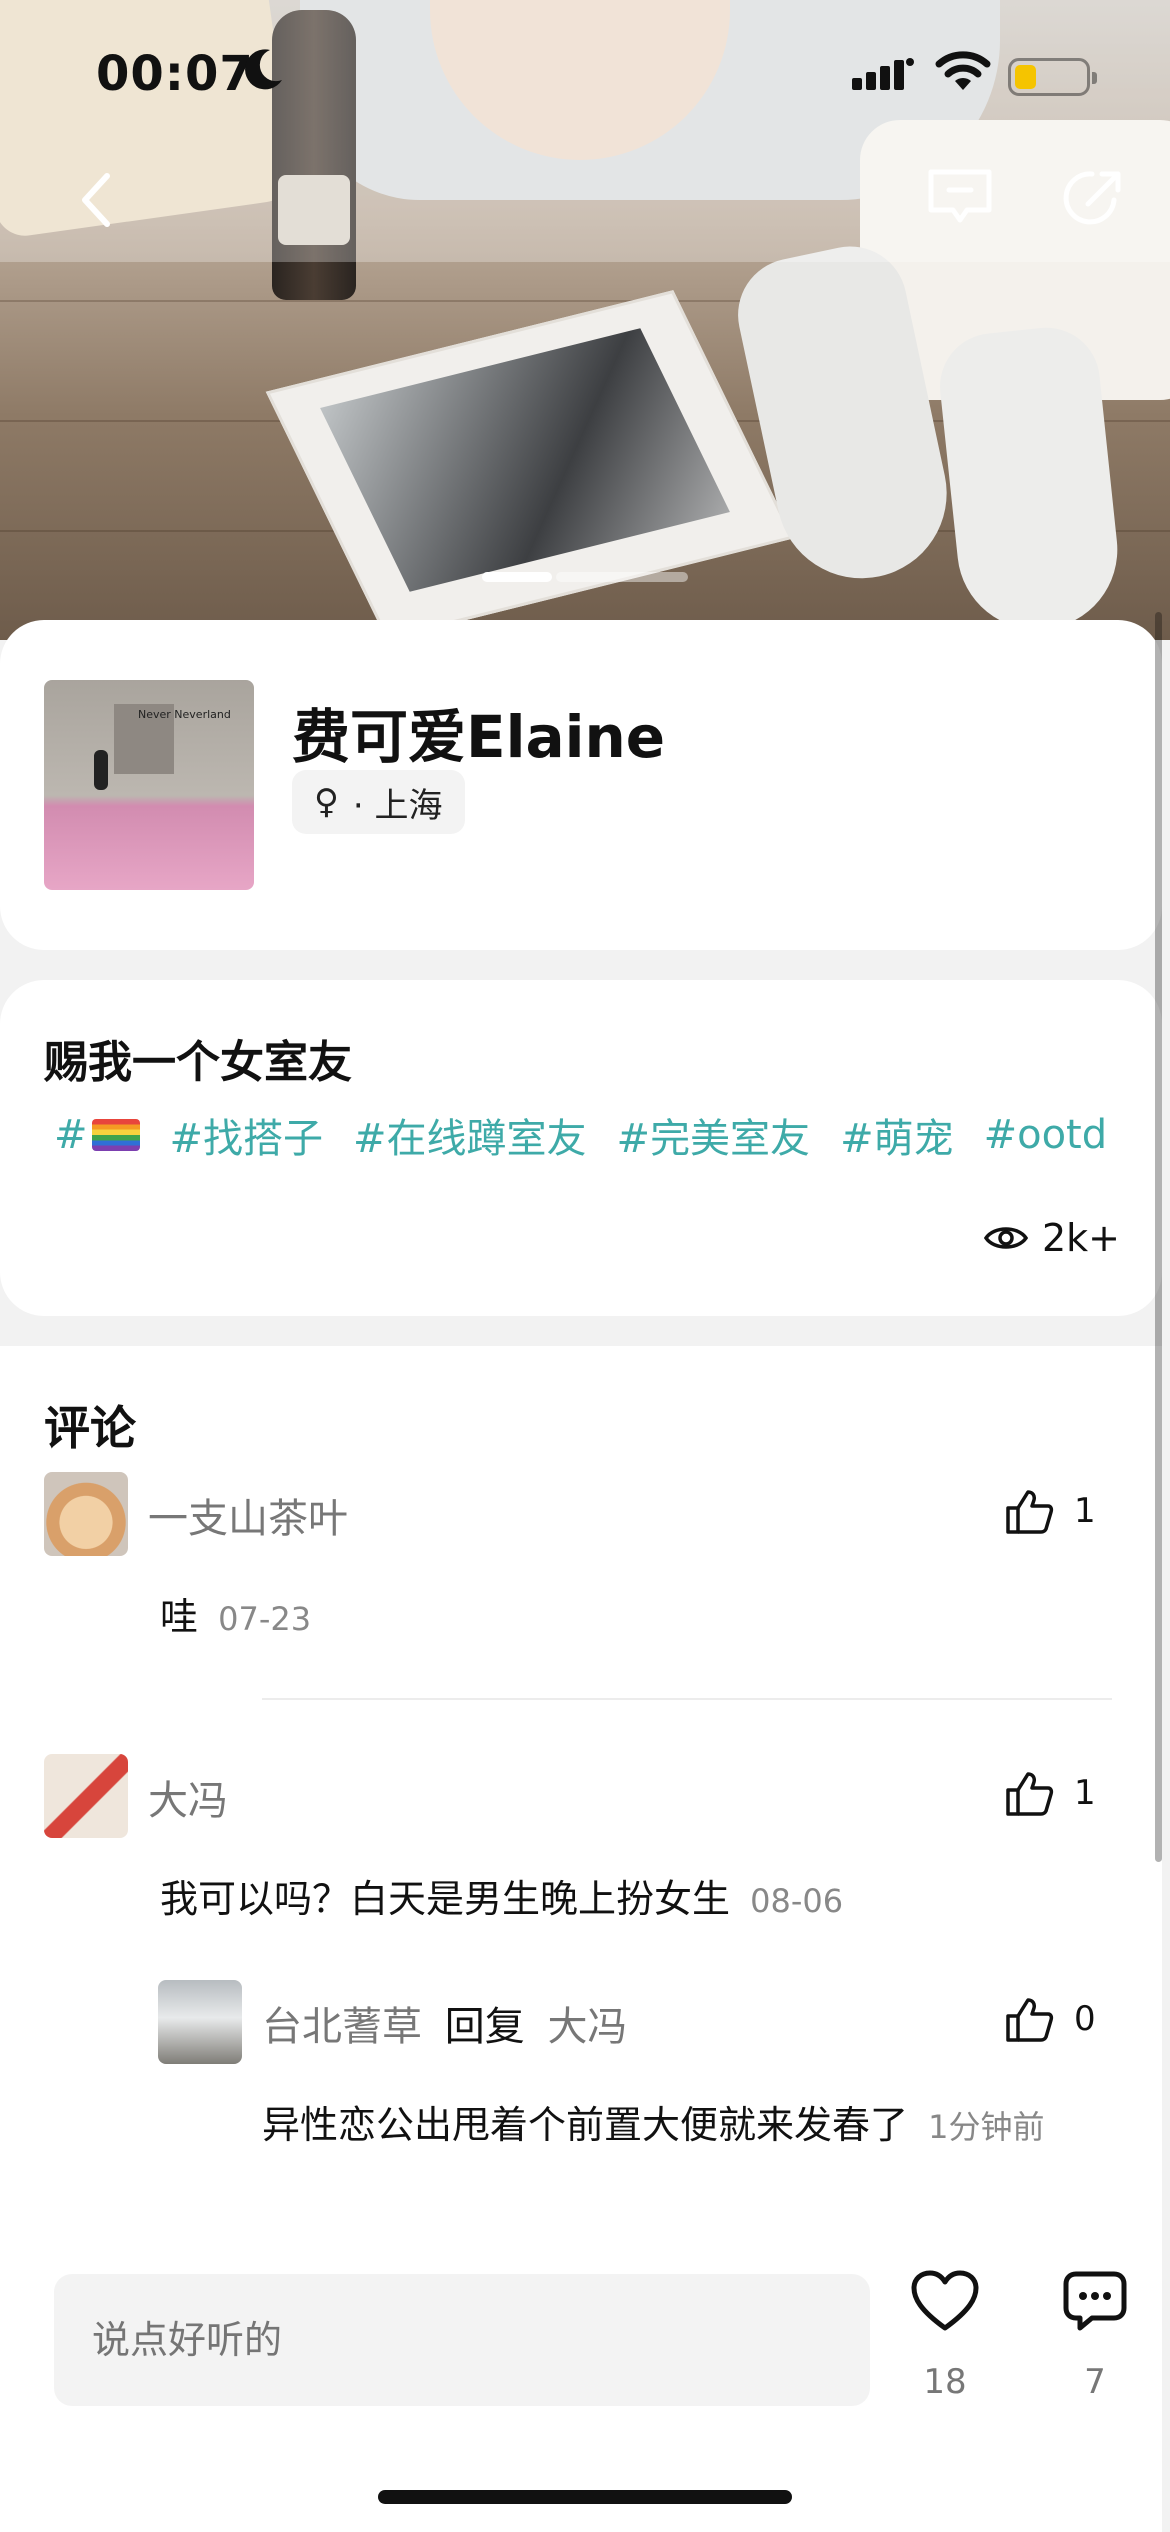 The image size is (1170, 2532). What do you see at coordinates (462, 2340) in the screenshot?
I see `comment-input` at bounding box center [462, 2340].